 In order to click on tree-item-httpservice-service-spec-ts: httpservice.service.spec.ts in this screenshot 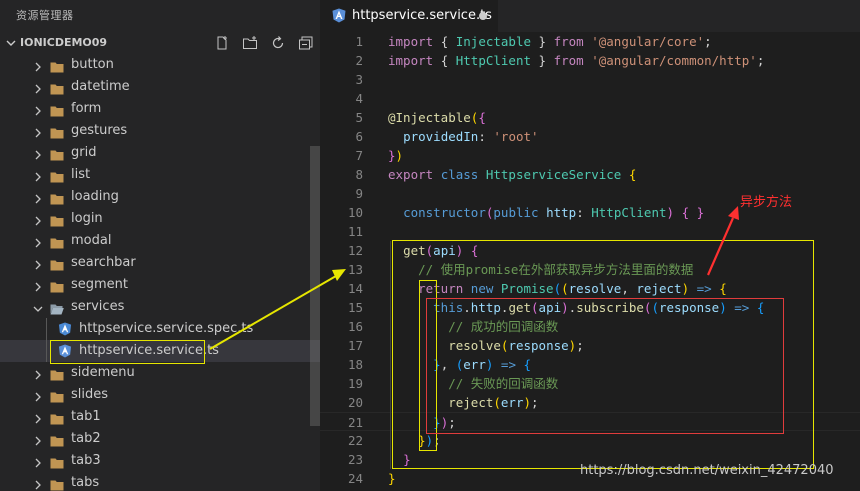, I will do `click(160, 329)`.